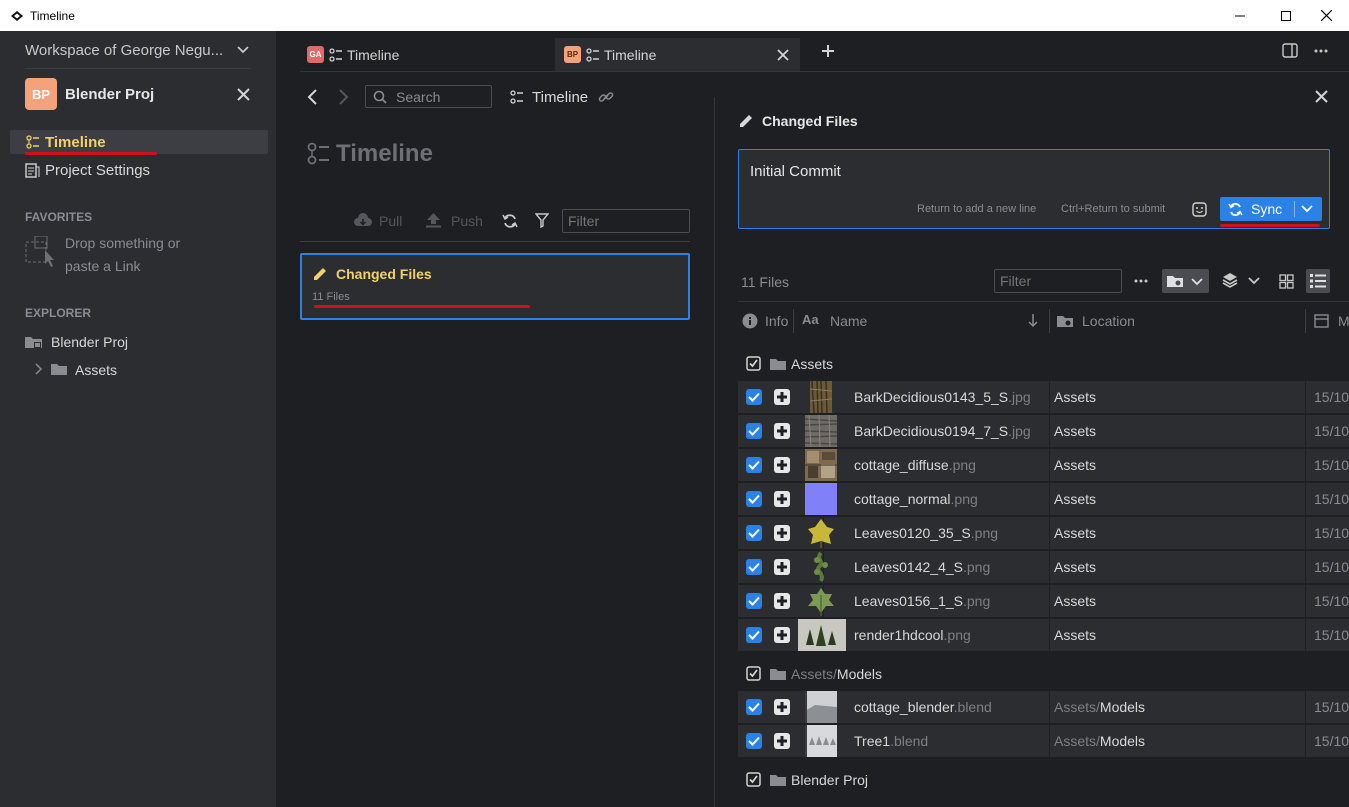 The image size is (1349, 807). I want to click on layout-toggle-icon, so click(1290, 50).